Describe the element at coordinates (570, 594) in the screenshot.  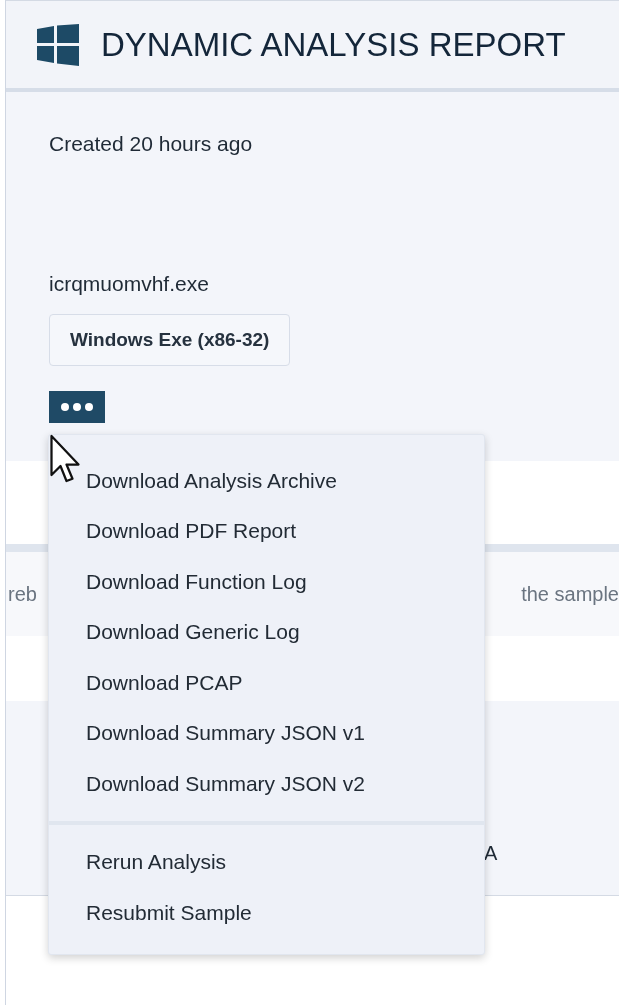
I see `background-text: the sample` at that location.